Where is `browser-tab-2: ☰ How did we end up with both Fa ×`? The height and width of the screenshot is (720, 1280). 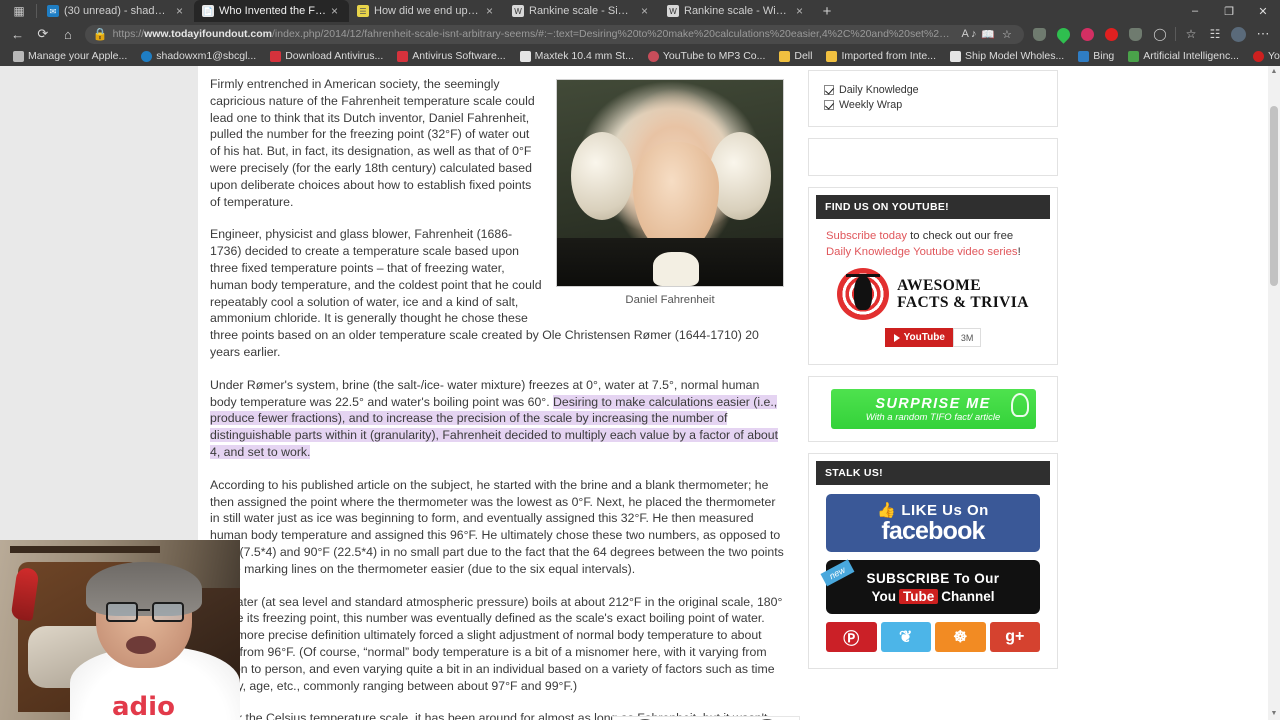
browser-tab-2: ☰ How did we end up with both Fa × is located at coordinates (426, 11).